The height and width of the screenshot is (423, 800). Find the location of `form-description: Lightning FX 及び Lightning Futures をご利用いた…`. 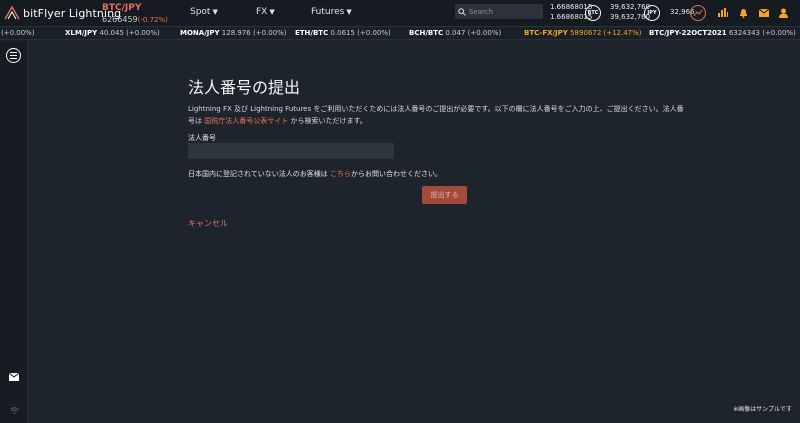

form-description: Lightning FX 及び Lightning Futures をご利用いた… is located at coordinates (448, 115).